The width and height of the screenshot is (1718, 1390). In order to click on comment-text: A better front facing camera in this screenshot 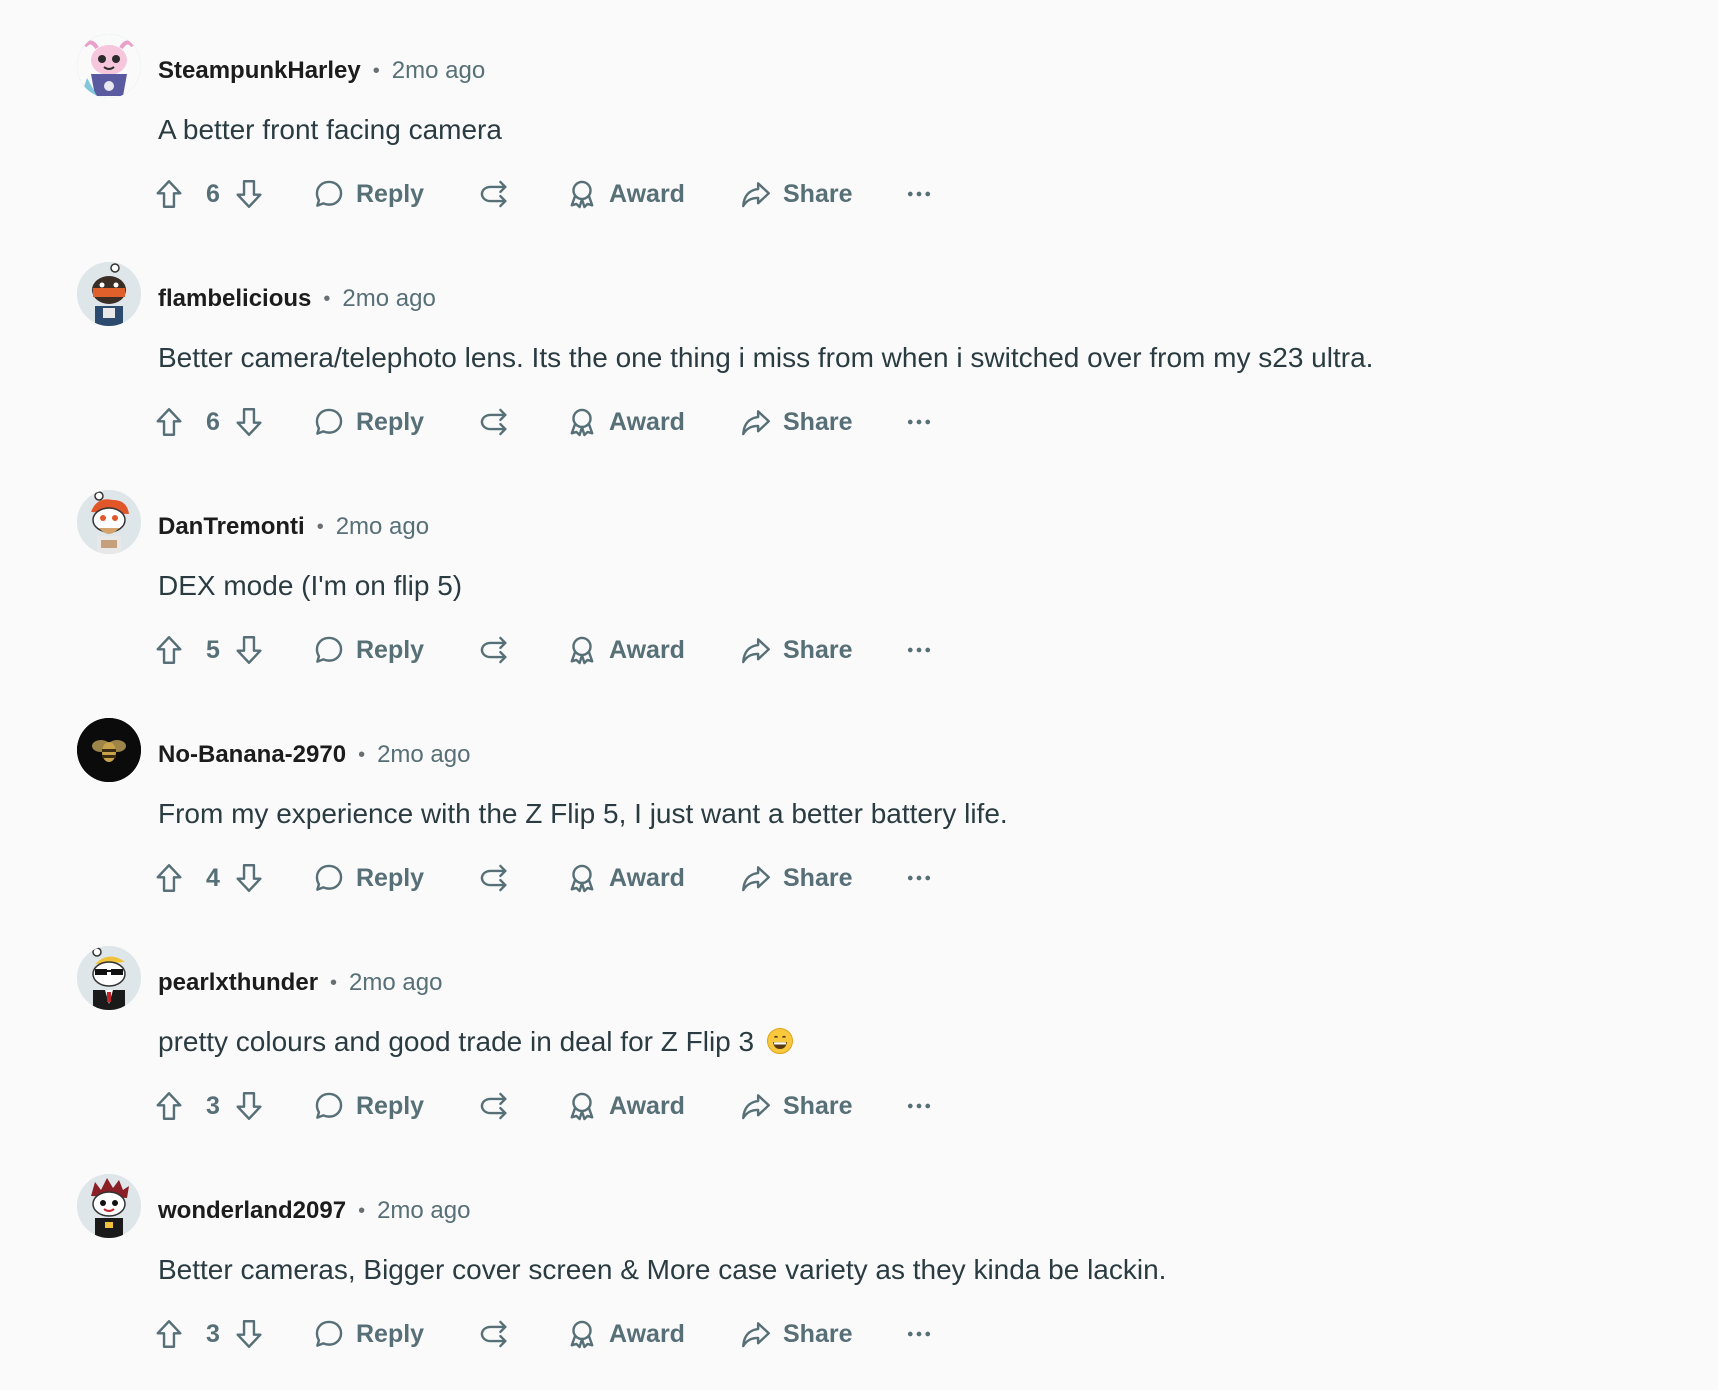, I will do `click(330, 129)`.